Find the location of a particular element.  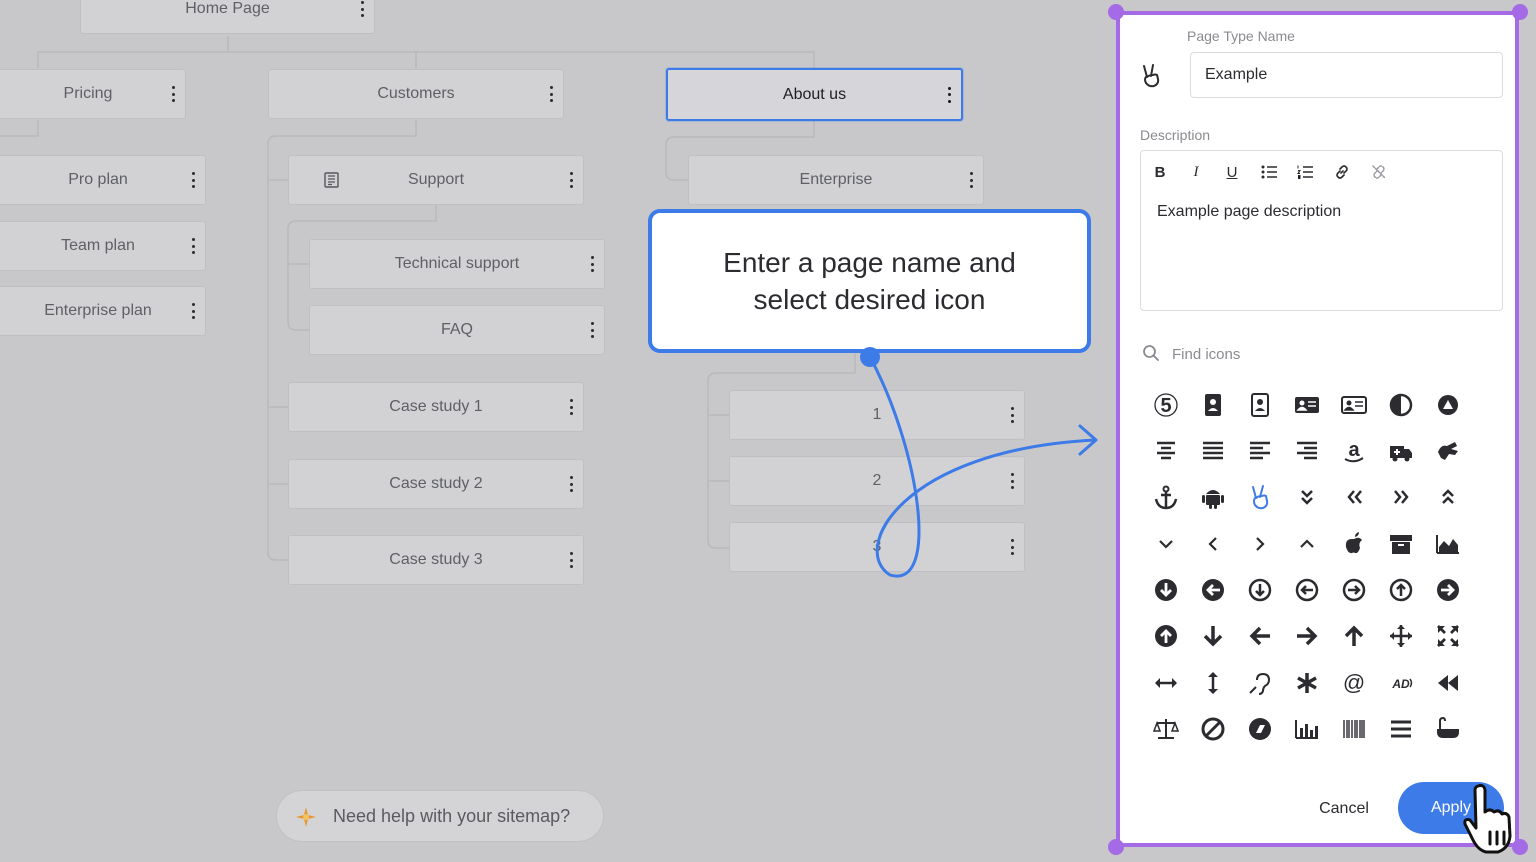

angle-left-icon is located at coordinates (1213, 544).